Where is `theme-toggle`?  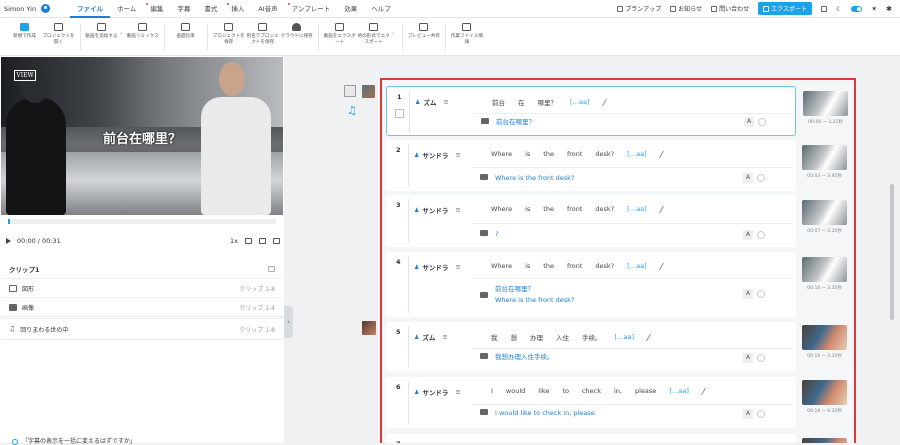
theme-toggle is located at coordinates (857, 8).